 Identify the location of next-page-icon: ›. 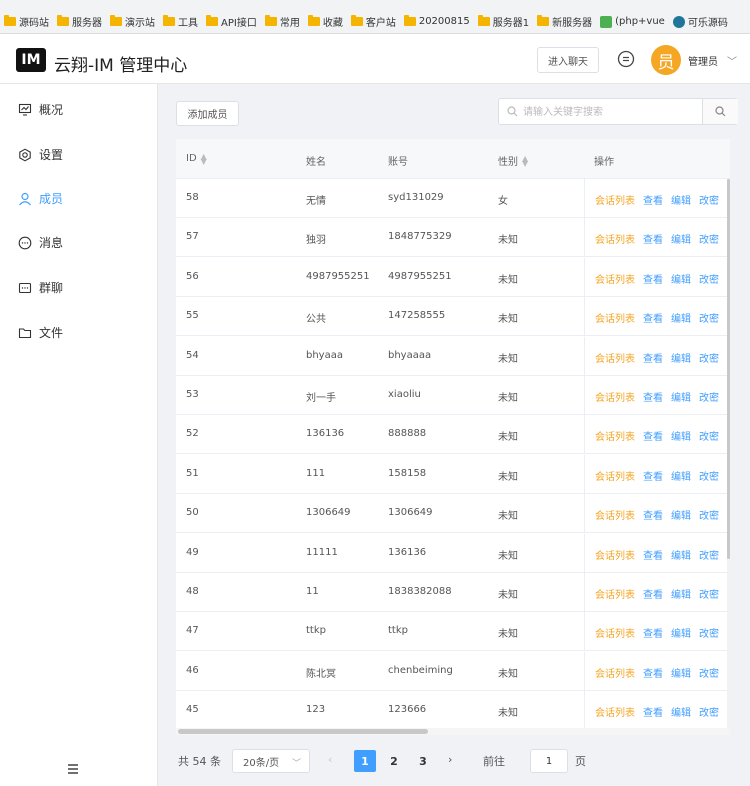
(450, 759).